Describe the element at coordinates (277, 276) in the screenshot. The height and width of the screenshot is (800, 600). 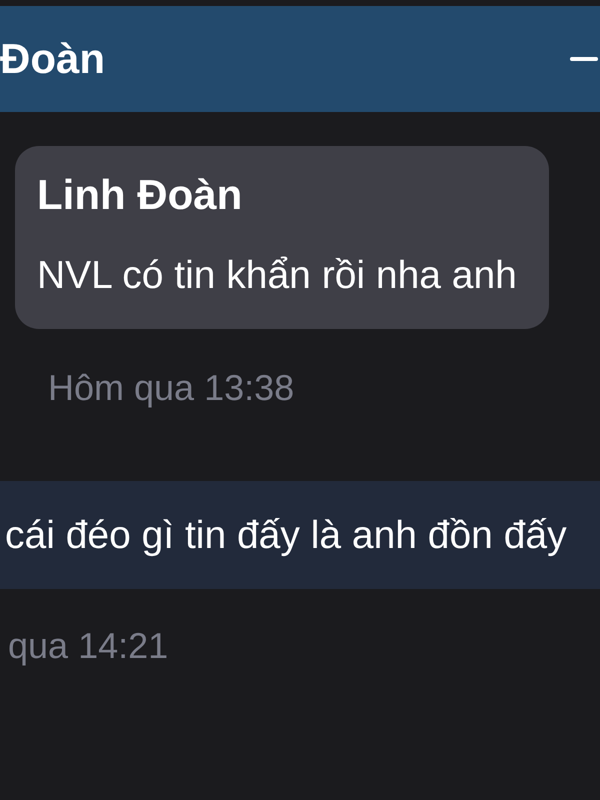
I see `message-text: NVL có tin khẩn rồi nha anh` at that location.